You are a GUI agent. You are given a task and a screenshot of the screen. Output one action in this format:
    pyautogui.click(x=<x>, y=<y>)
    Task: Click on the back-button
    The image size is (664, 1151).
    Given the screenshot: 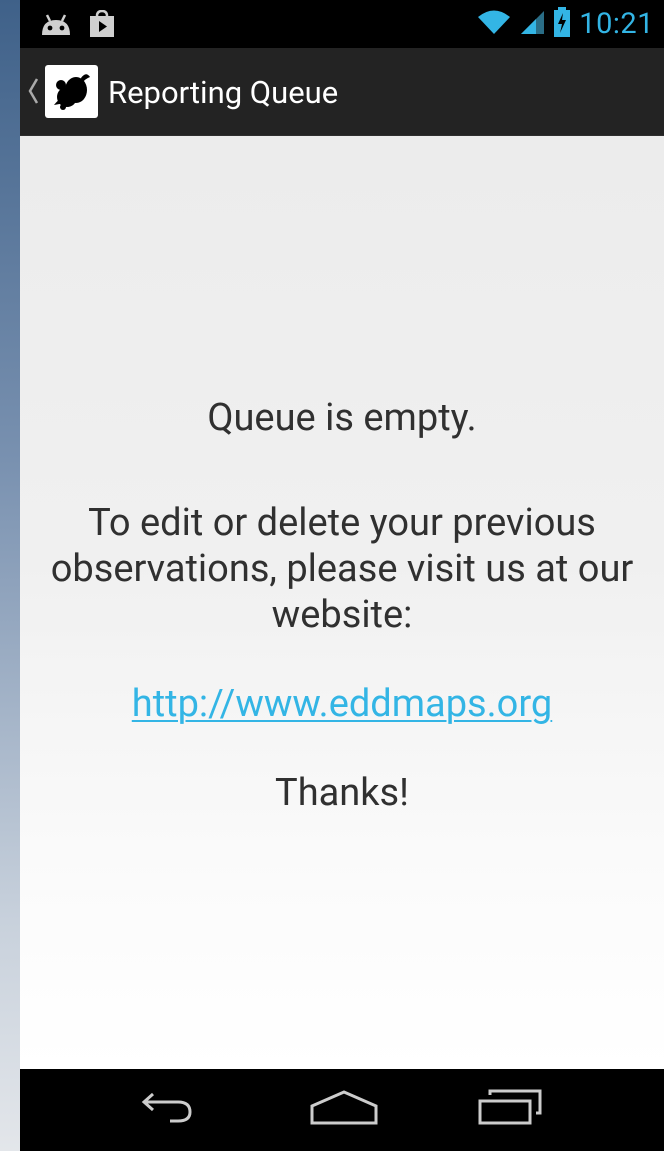 What is the action you would take?
    pyautogui.click(x=165, y=1109)
    